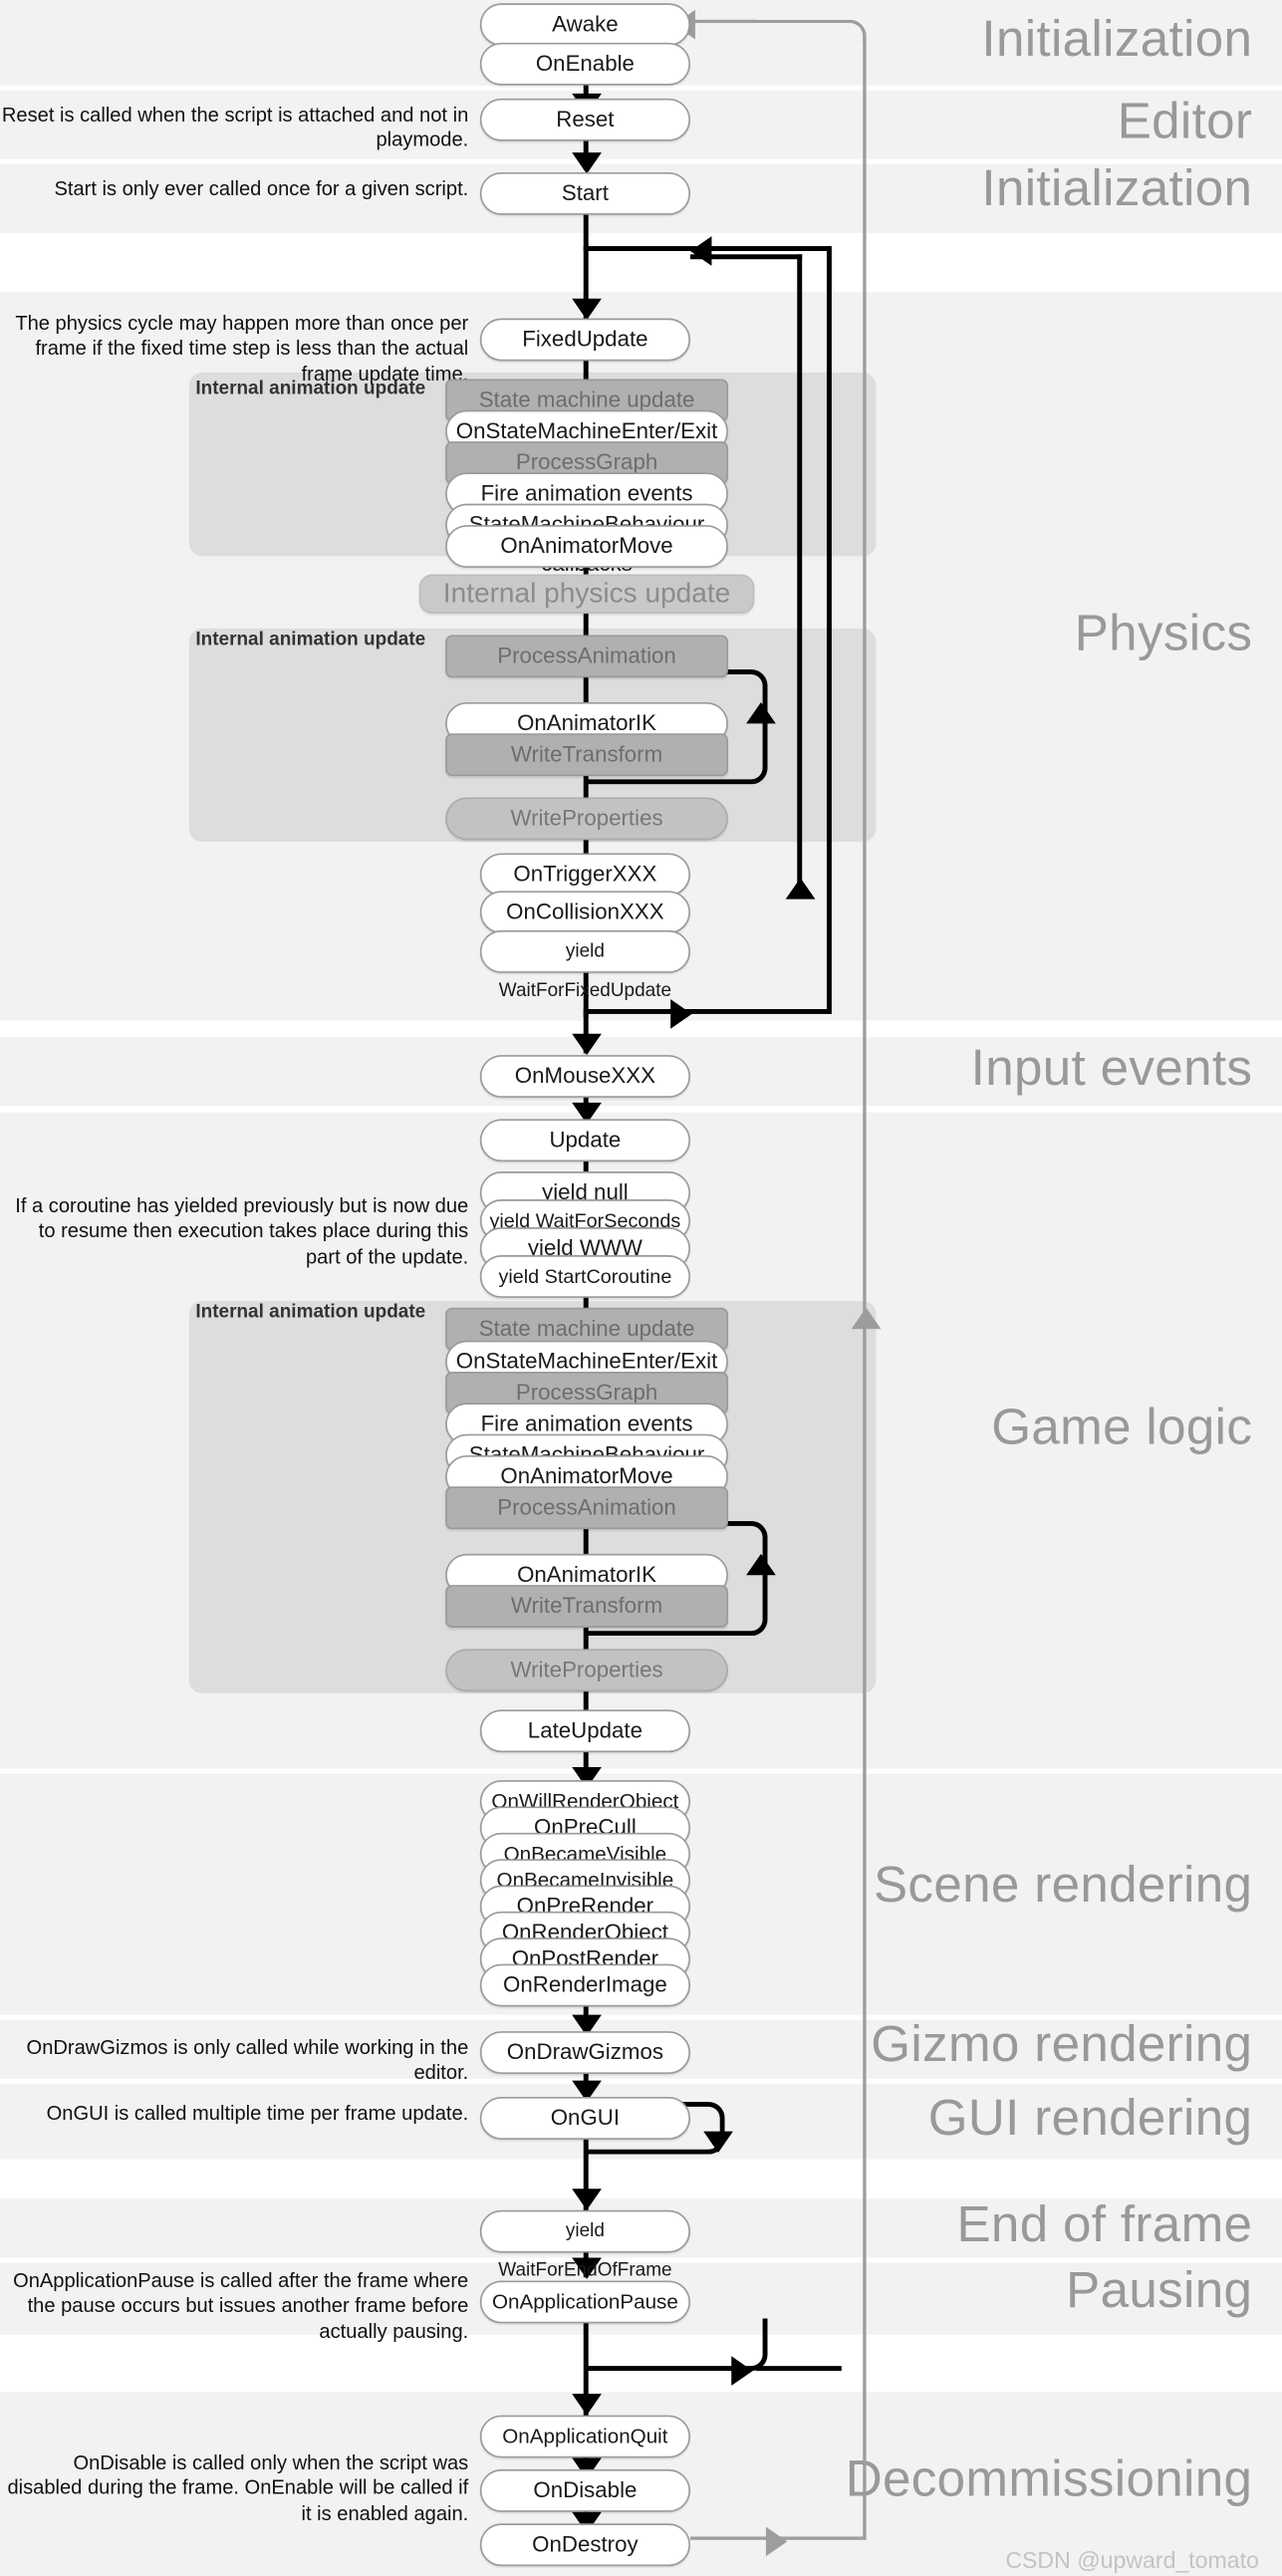 Image resolution: width=1282 pixels, height=2576 pixels. Describe the element at coordinates (1117, 187) in the screenshot. I see `band-label-initialization-2: Initialization` at that location.